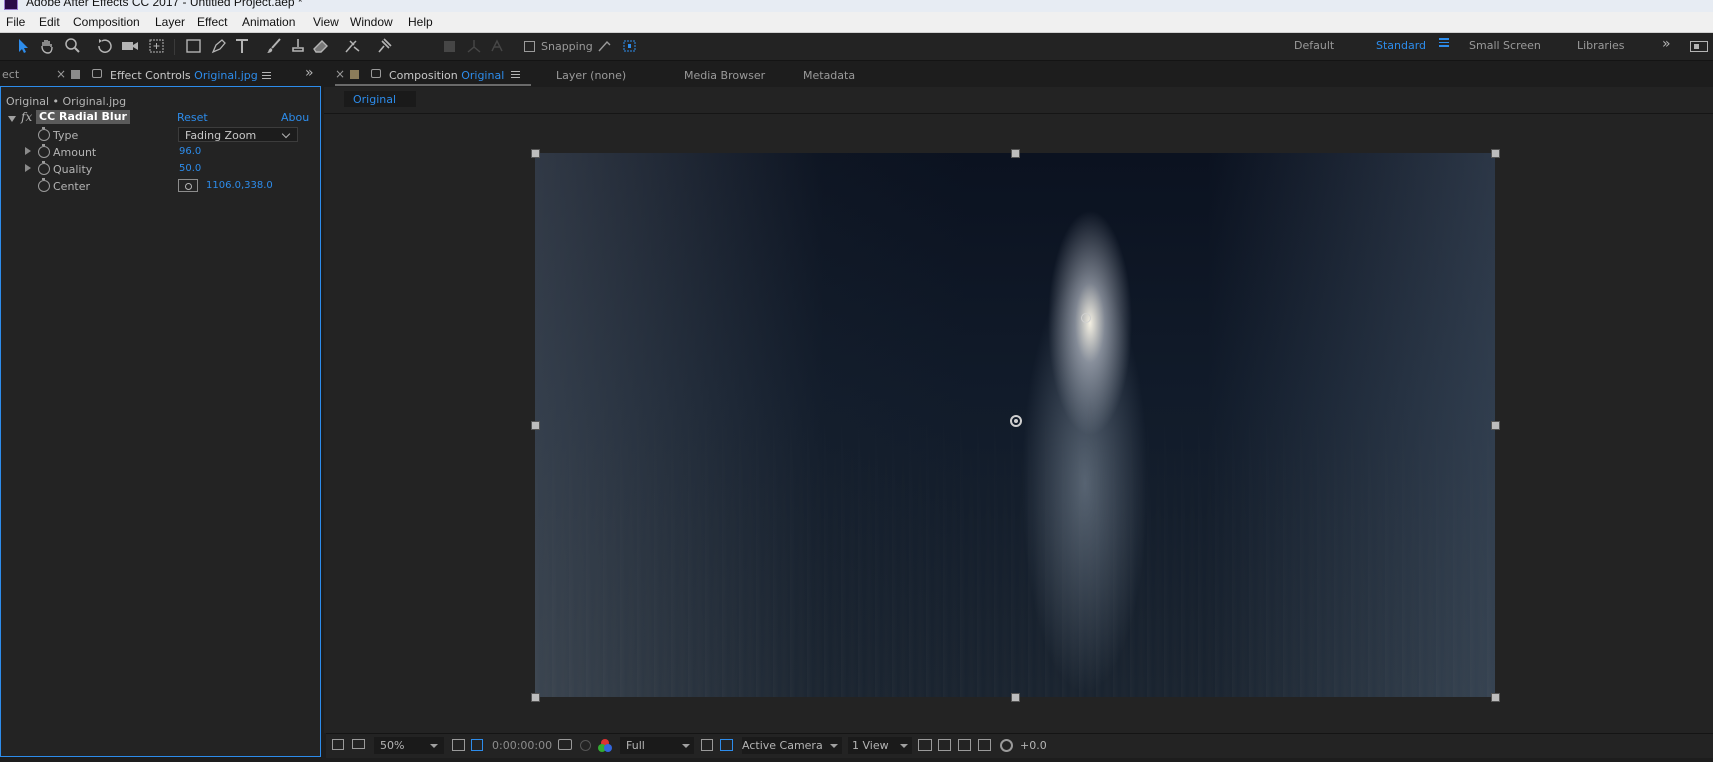 The height and width of the screenshot is (762, 1713). Describe the element at coordinates (707, 745) in the screenshot. I see `region-of-interest-icon` at that location.